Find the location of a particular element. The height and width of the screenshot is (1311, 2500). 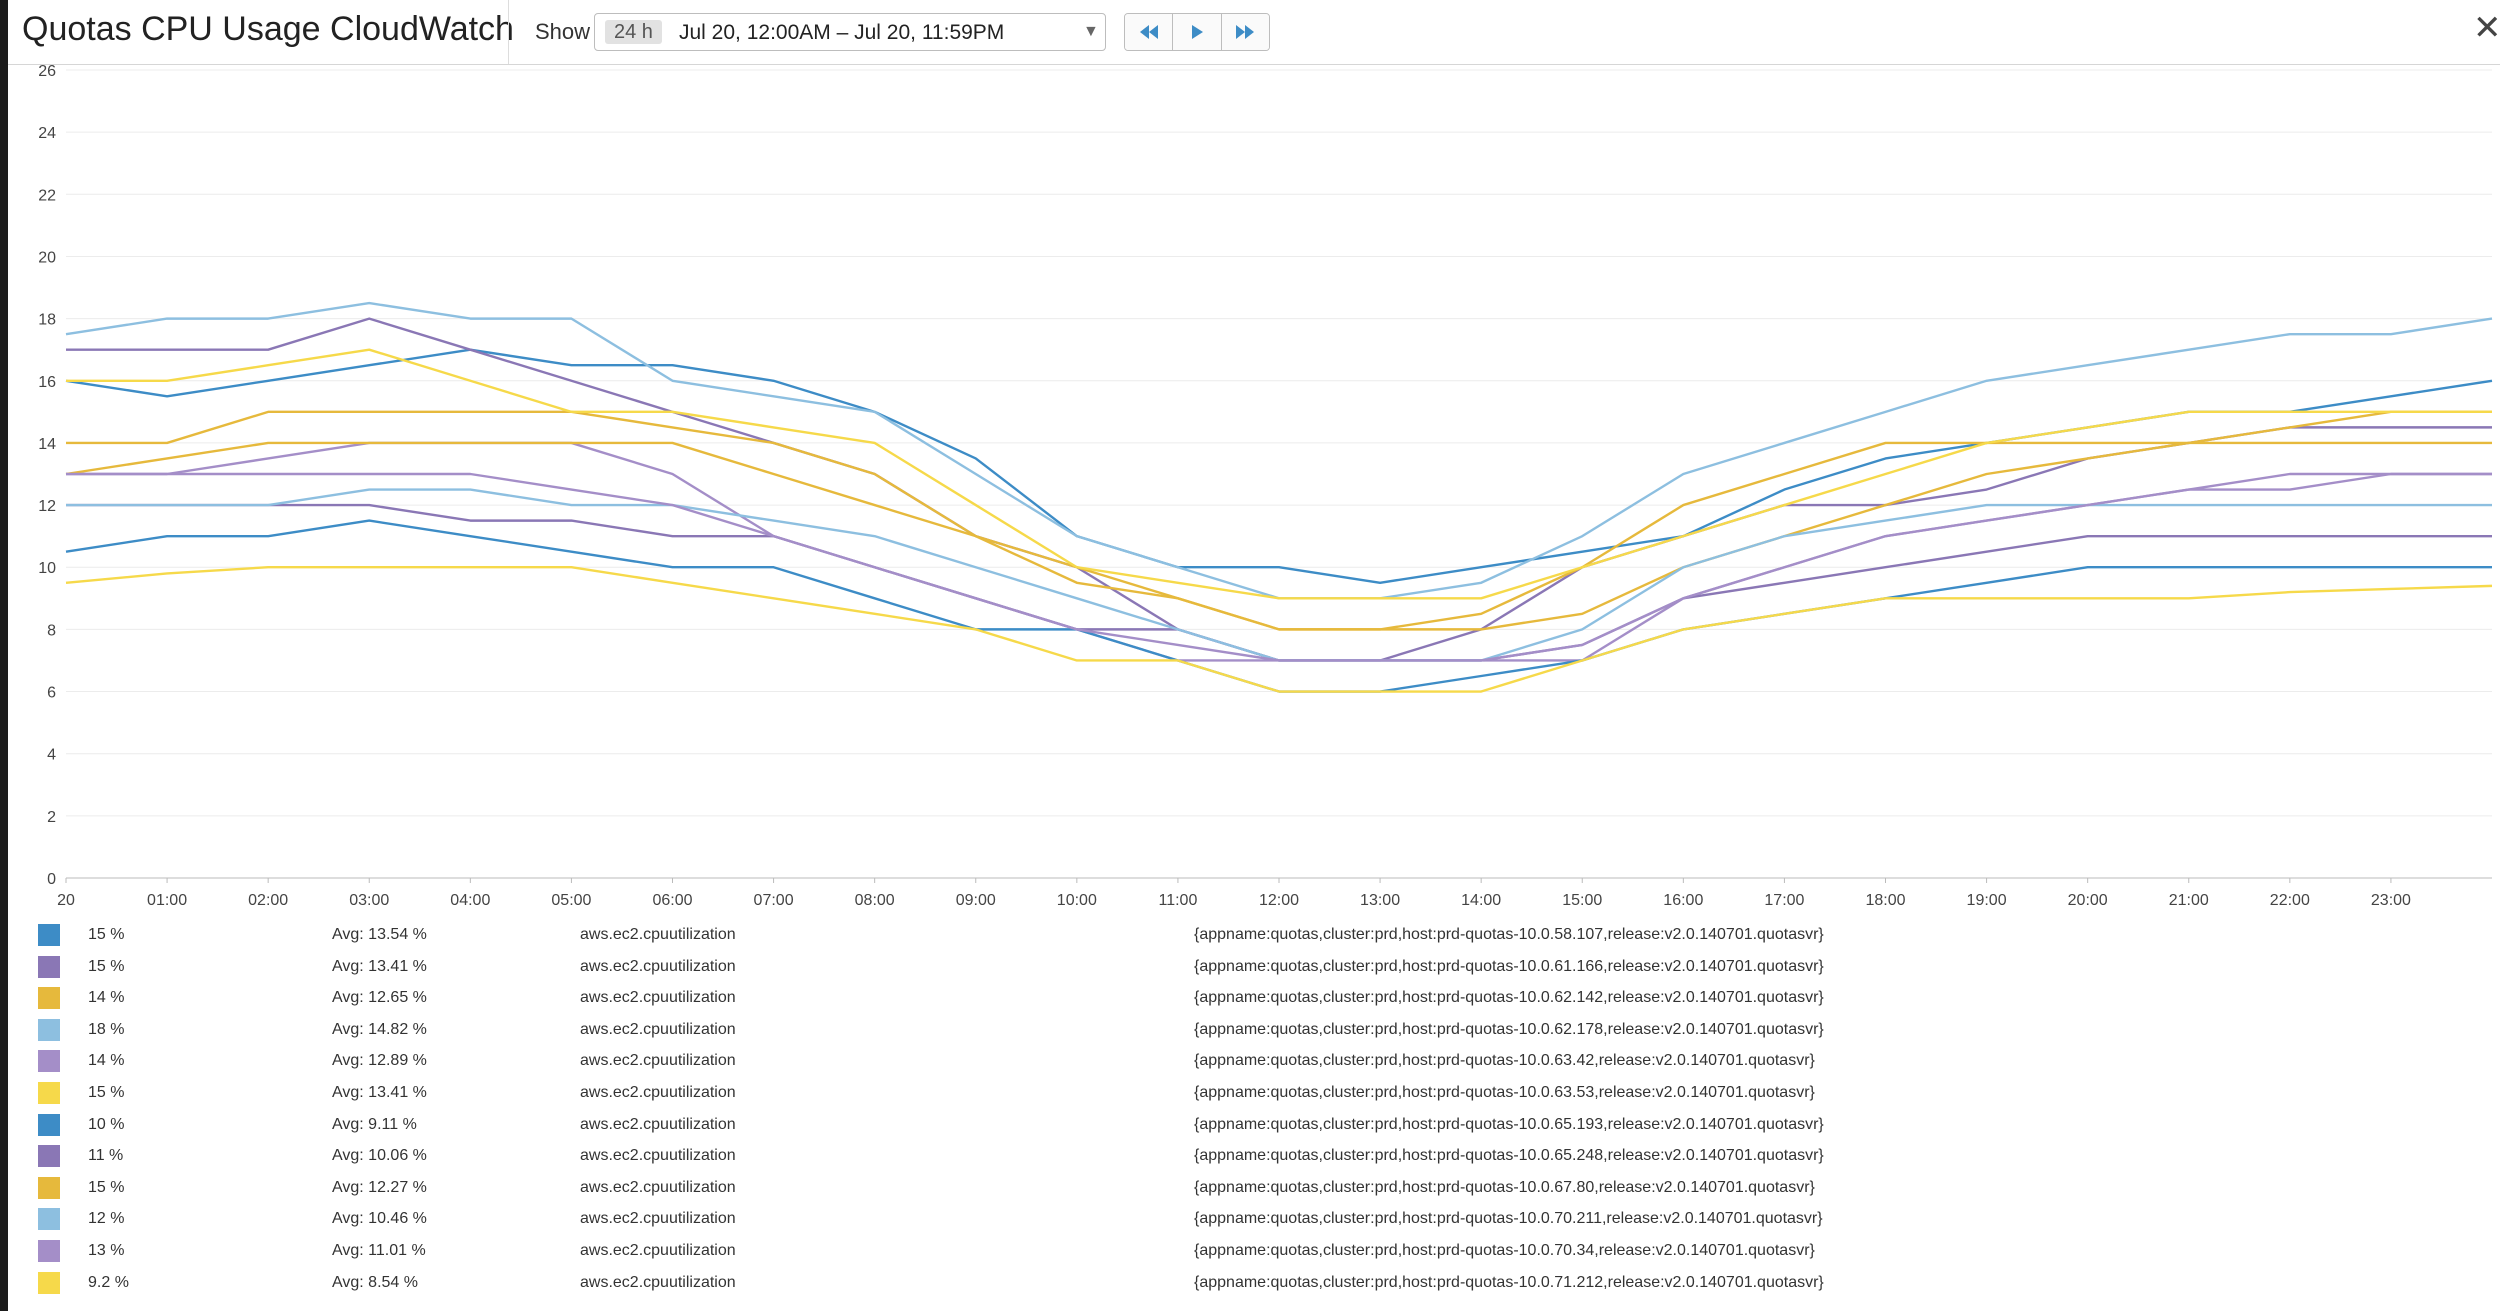

y-tick-label: 0 is located at coordinates (51, 879).